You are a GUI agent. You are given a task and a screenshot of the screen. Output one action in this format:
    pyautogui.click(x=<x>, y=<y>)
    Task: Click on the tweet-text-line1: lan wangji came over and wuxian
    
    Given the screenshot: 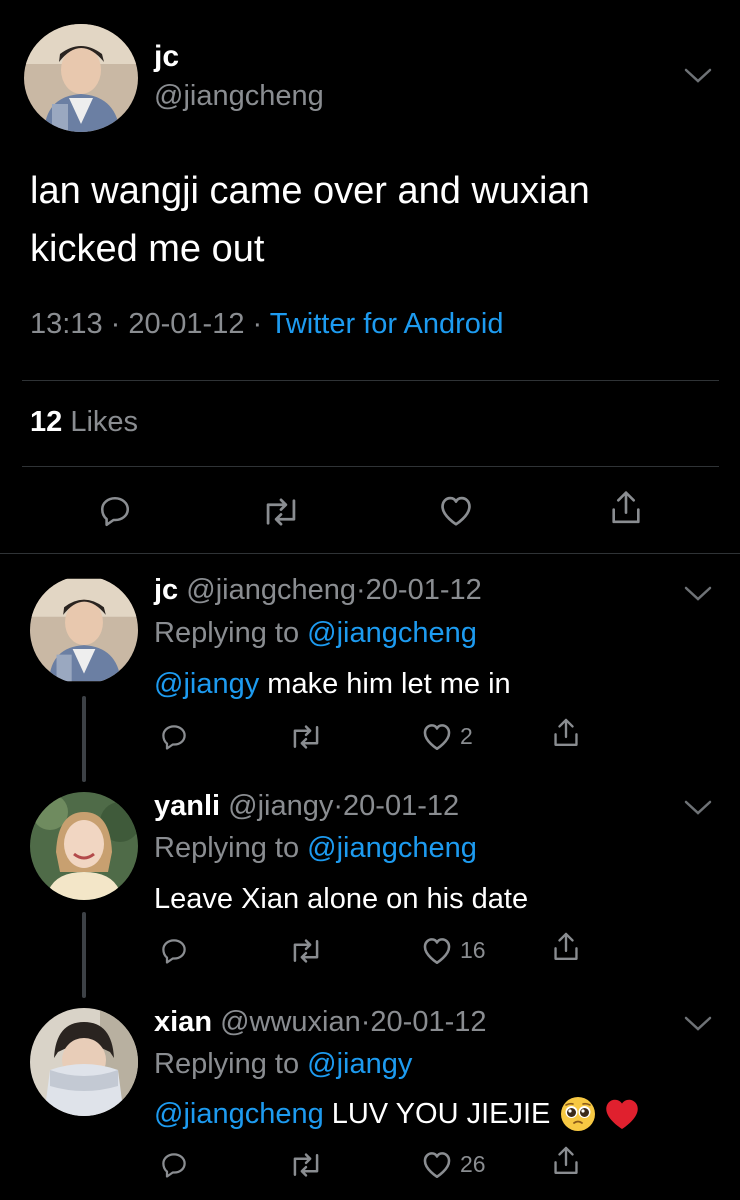 What is the action you would take?
    pyautogui.click(x=310, y=191)
    